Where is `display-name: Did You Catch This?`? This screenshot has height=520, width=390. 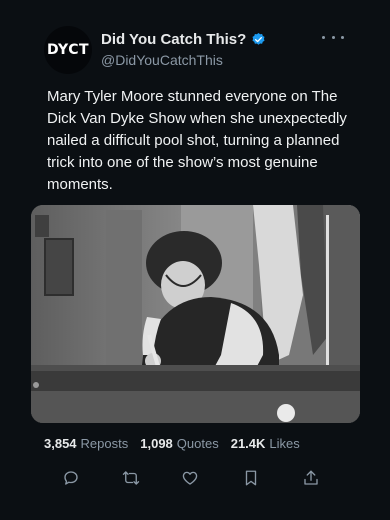
display-name: Did You Catch This? is located at coordinates (173, 39).